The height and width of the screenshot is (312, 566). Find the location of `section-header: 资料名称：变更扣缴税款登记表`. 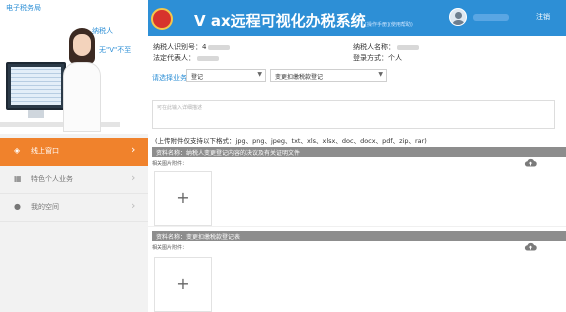

section-header: 资料名称：变更扣缴税款登记表 is located at coordinates (359, 236).